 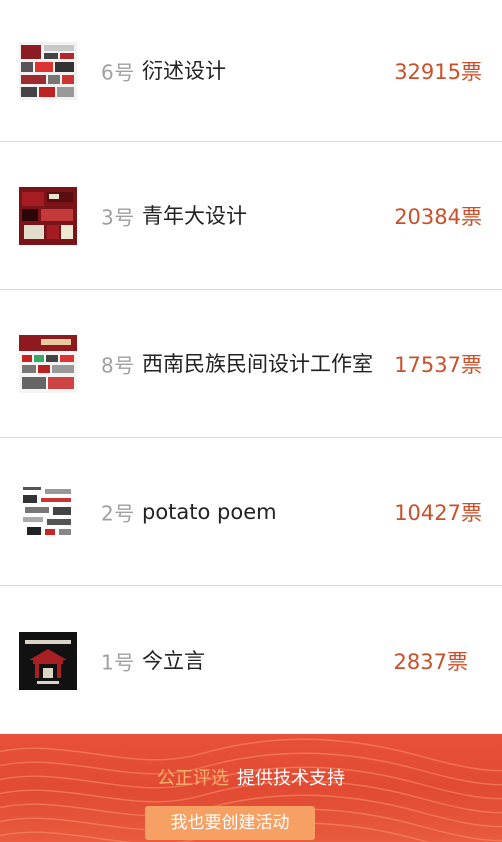 What do you see at coordinates (438, 364) in the screenshot?
I see `entry-votes: 17537票` at bounding box center [438, 364].